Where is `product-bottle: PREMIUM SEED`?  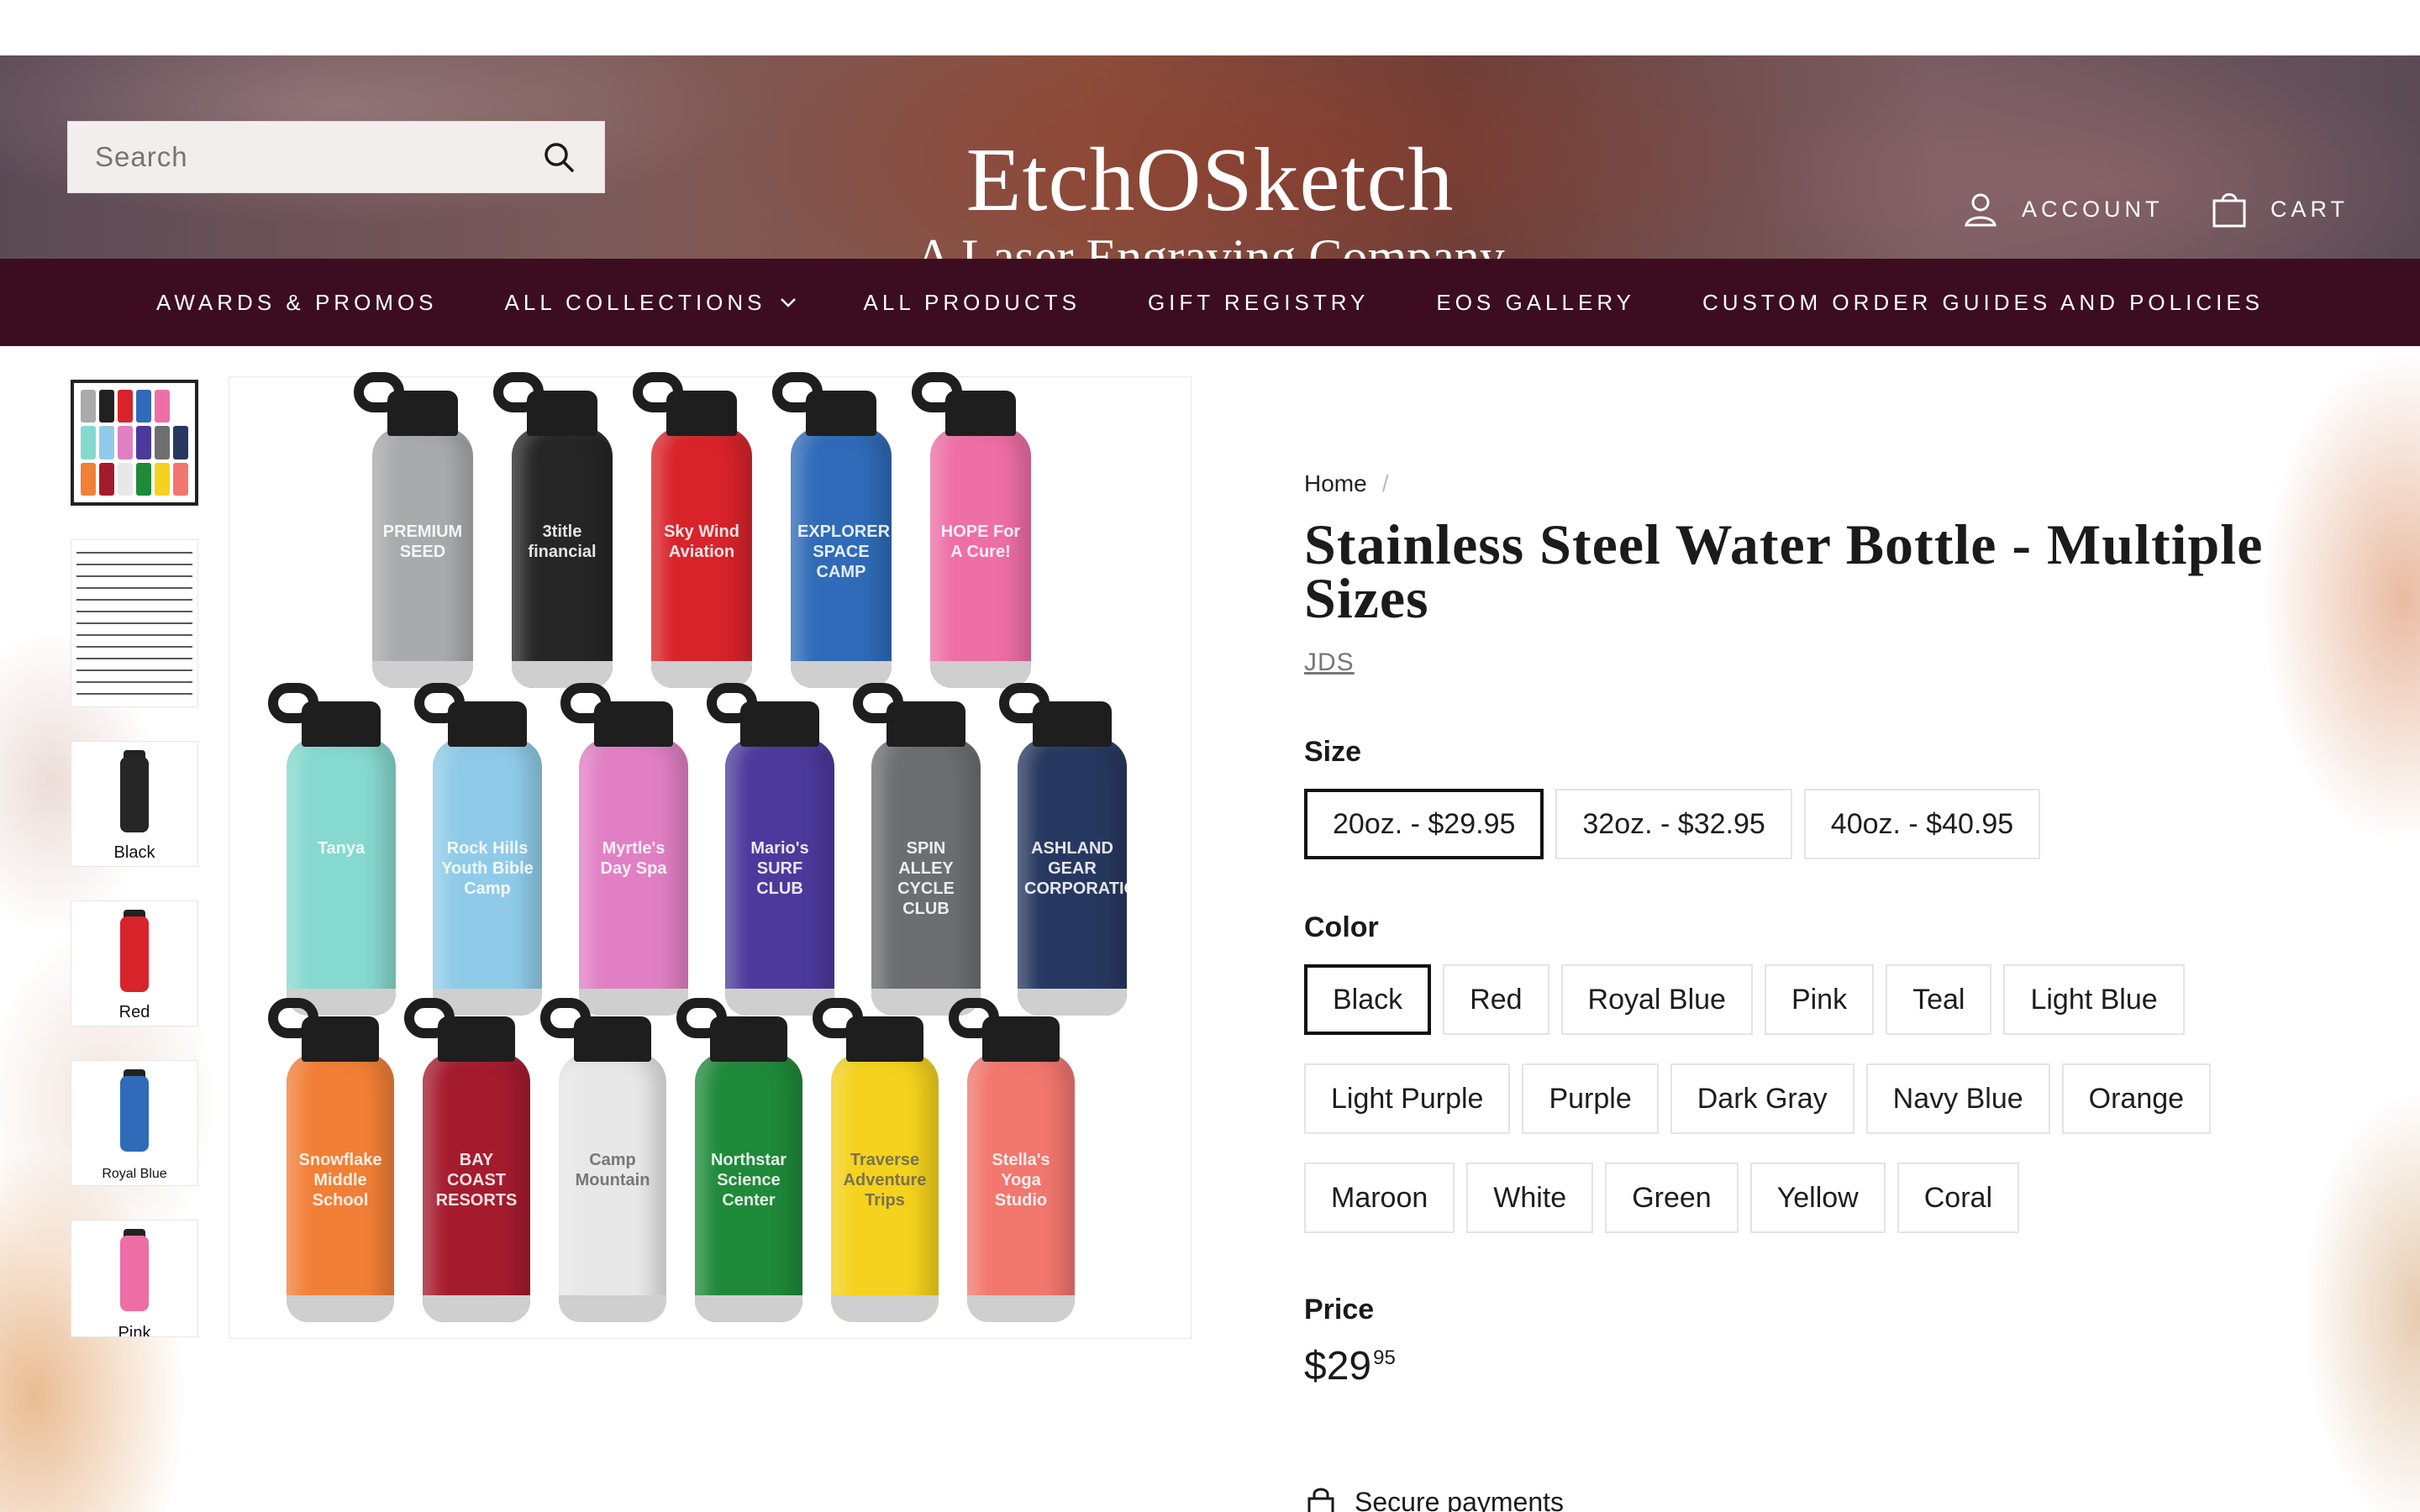
product-bottle: PREMIUM SEED is located at coordinates (413, 530).